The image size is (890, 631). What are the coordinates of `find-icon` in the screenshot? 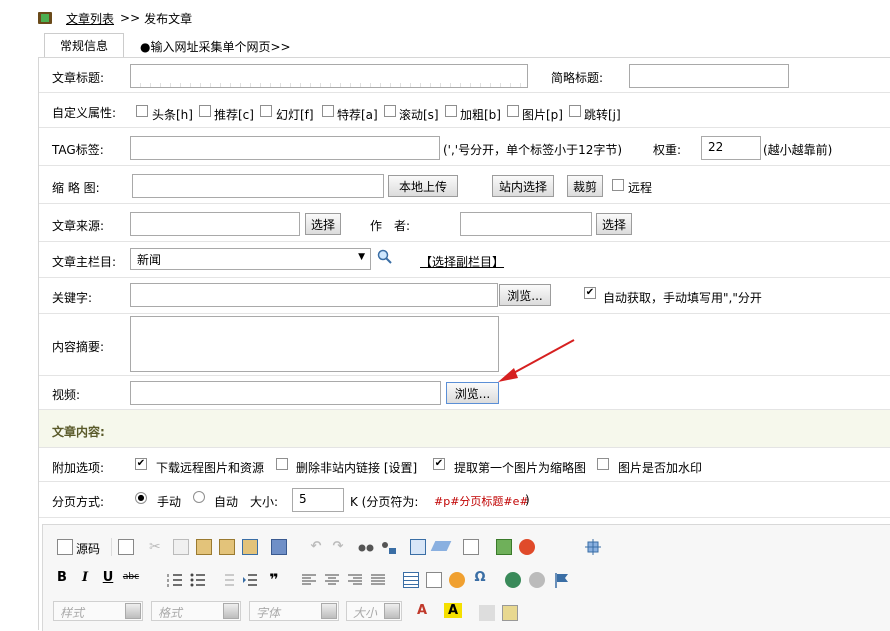 It's located at (366, 547).